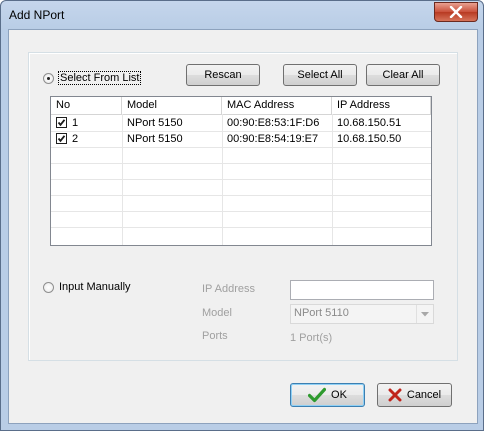  What do you see at coordinates (242, 15) in the screenshot?
I see `title-bar: Add NPort` at bounding box center [242, 15].